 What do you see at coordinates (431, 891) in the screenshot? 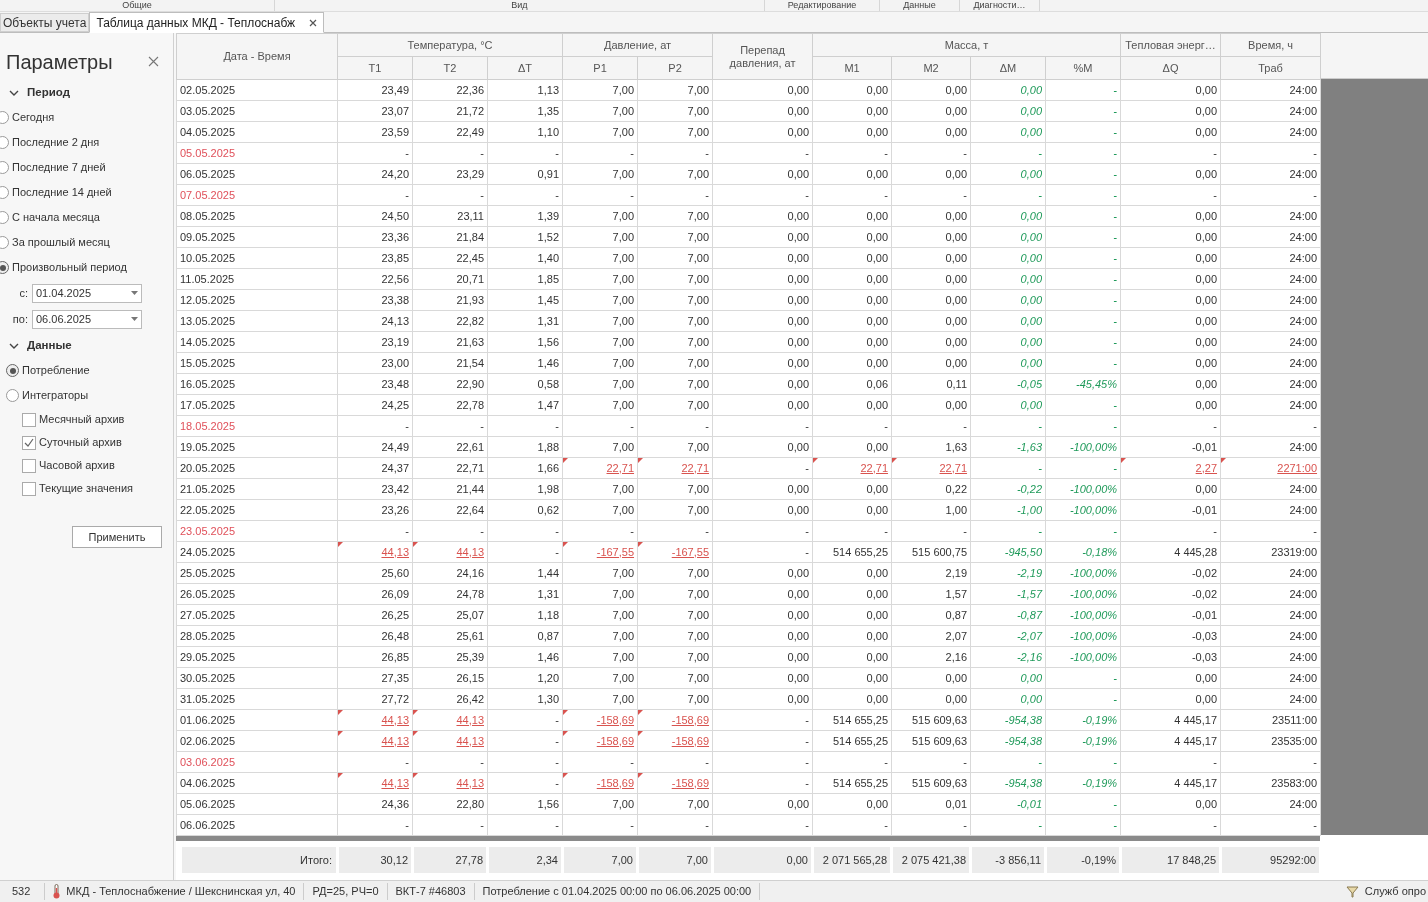
I see `device-info: ВКТ-7 #46803` at bounding box center [431, 891].